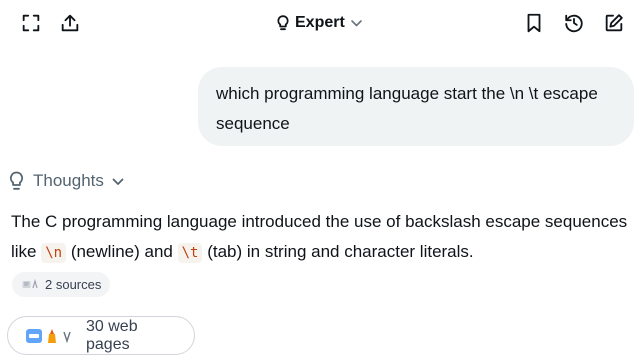  I want to click on history-button, so click(574, 25).